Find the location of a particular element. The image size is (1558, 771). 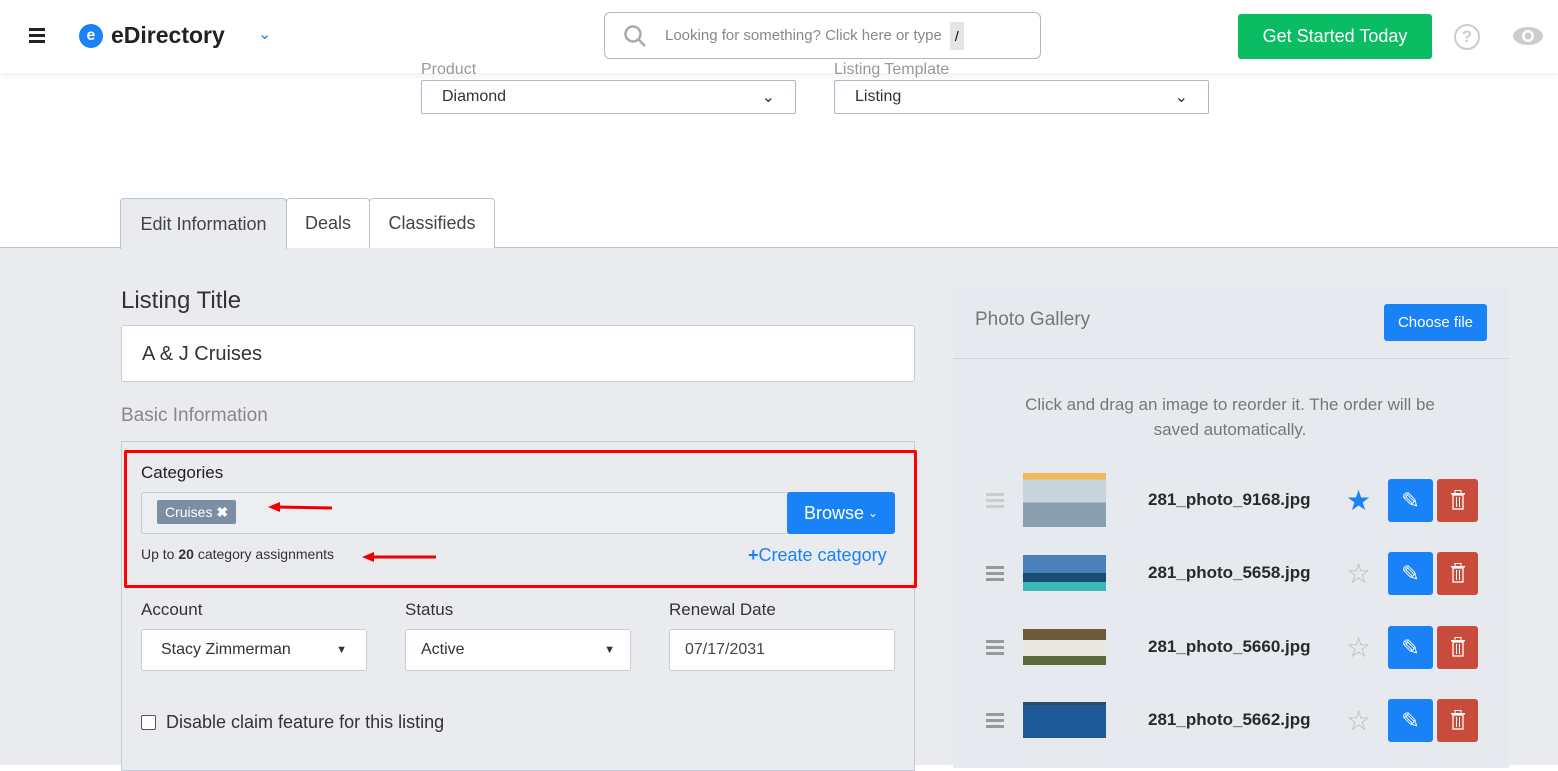

photo-filename: 281_photo_5658.jpg is located at coordinates (1229, 572).